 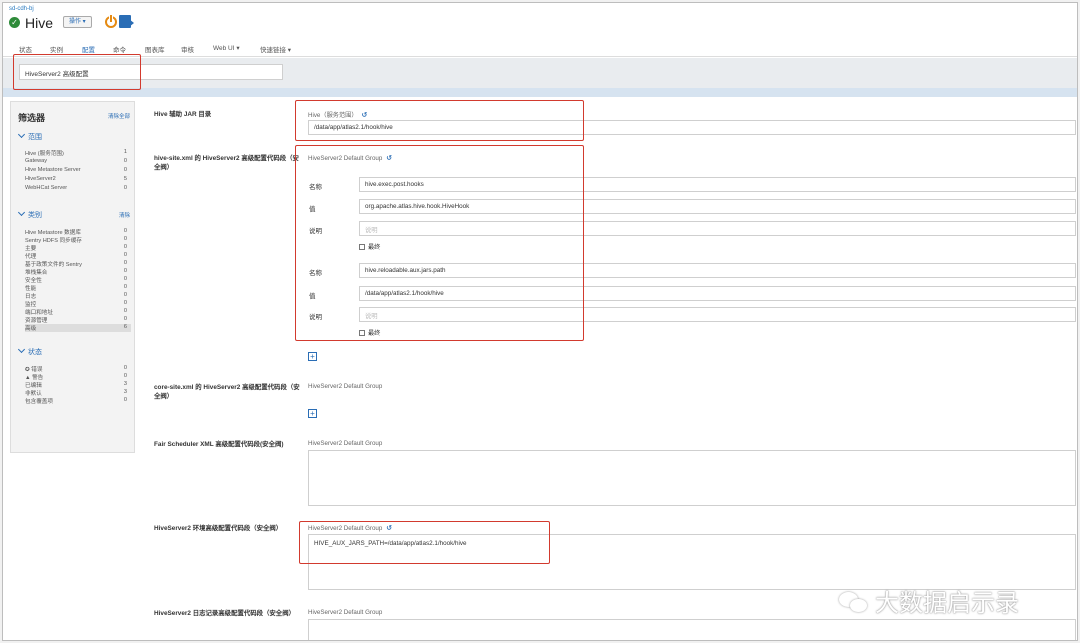 I want to click on value-input: /data/app/atlas2.1/hook/hive, so click(x=717, y=293).